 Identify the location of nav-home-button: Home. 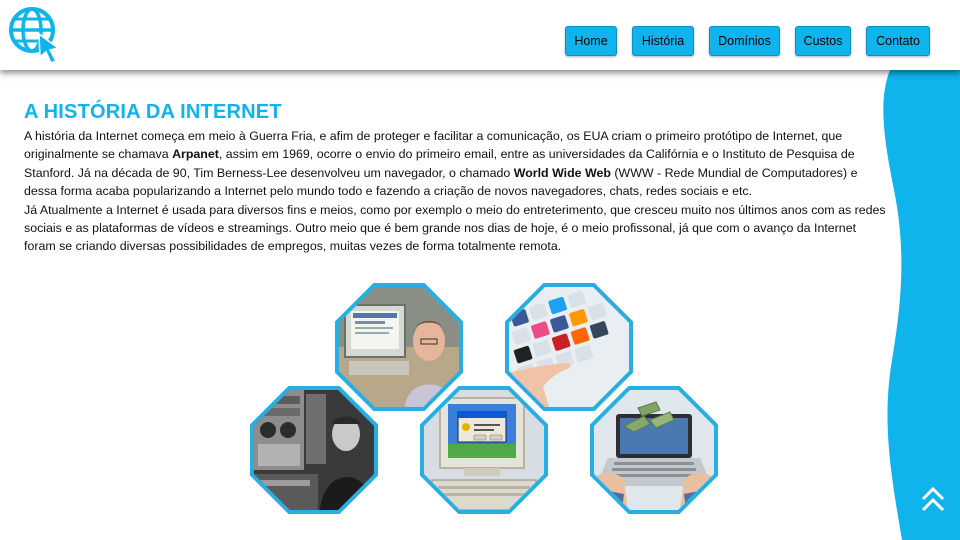
(591, 41).